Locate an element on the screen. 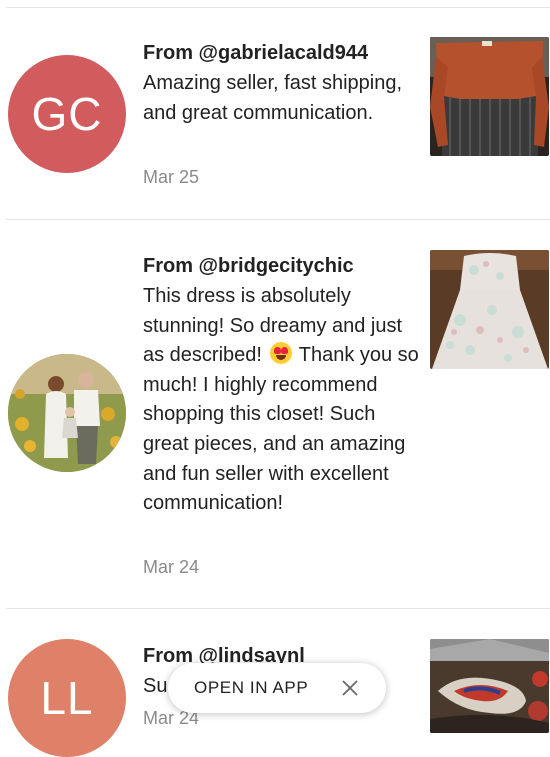 The image size is (550, 757). review-date: Mar 24 is located at coordinates (171, 567).